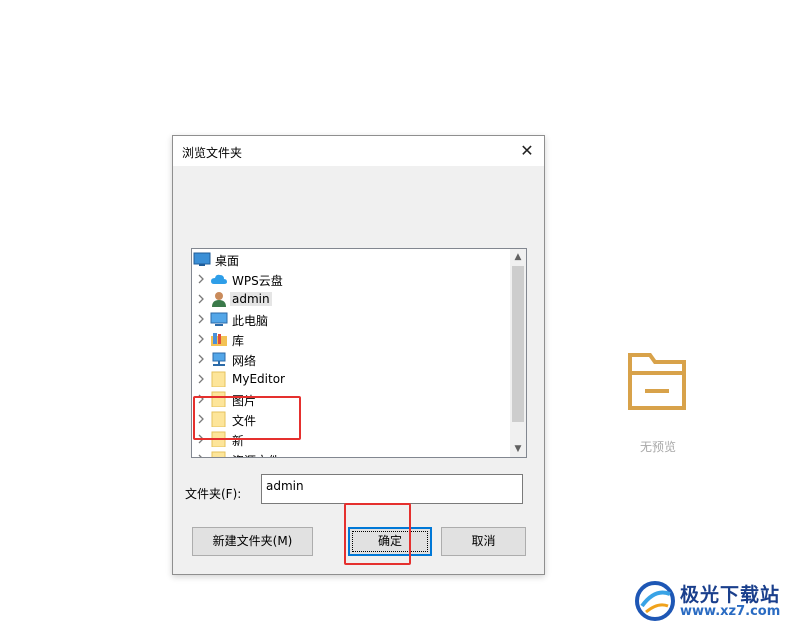 This screenshot has width=796, height=630. I want to click on tree-item: WPS云盘, so click(351, 279).